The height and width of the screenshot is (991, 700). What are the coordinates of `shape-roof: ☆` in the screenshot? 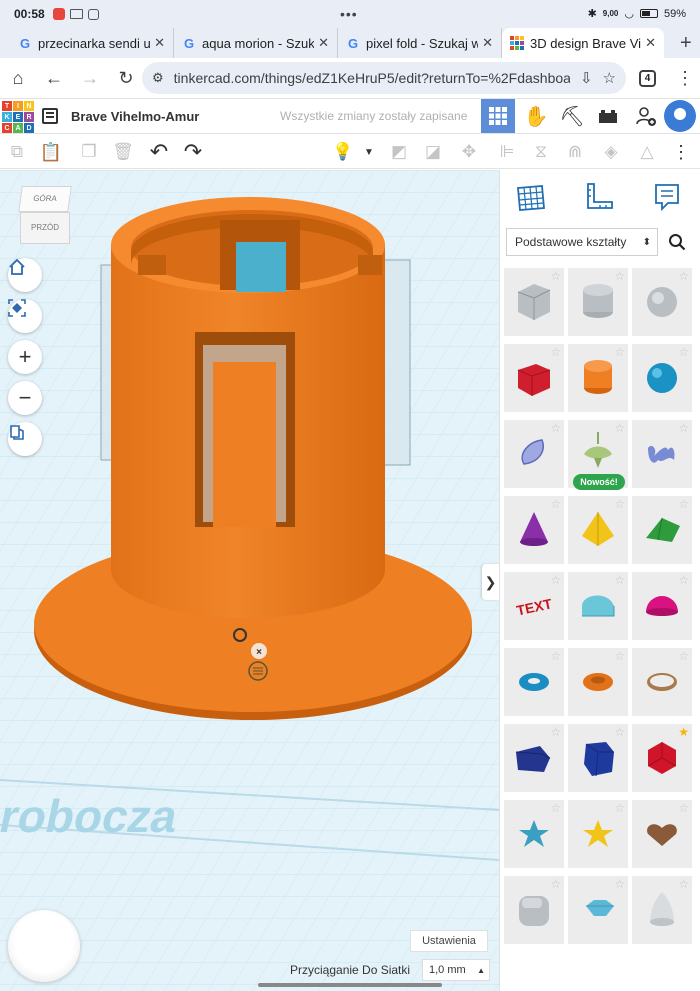 It's located at (662, 530).